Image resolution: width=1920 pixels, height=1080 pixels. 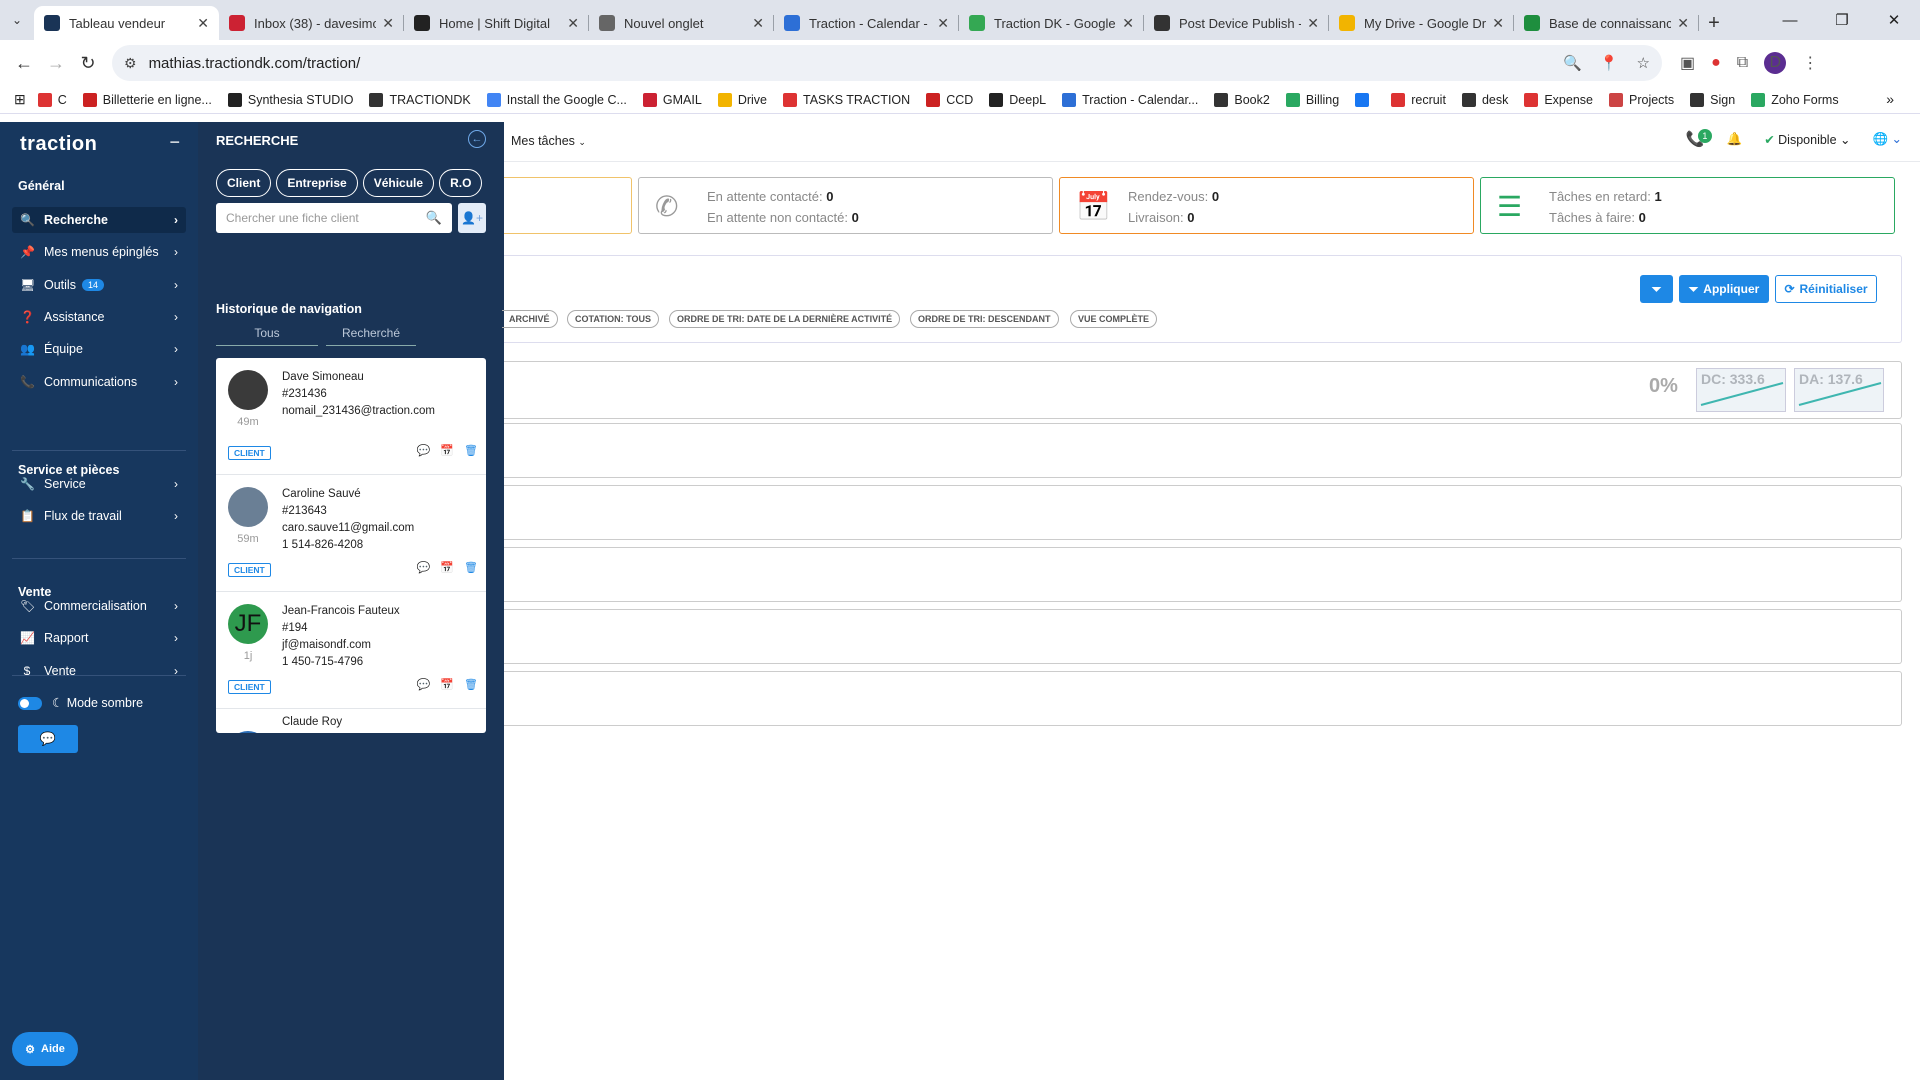 I want to click on sidebar-item--quipe: 👥 Équipe ›, so click(x=99, y=349).